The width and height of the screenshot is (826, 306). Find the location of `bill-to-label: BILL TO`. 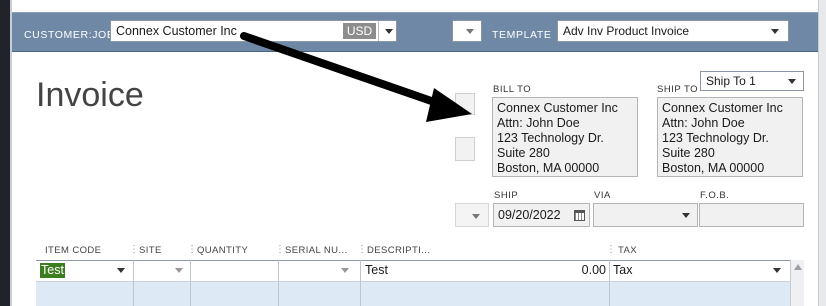

bill-to-label: BILL TO is located at coordinates (512, 89).